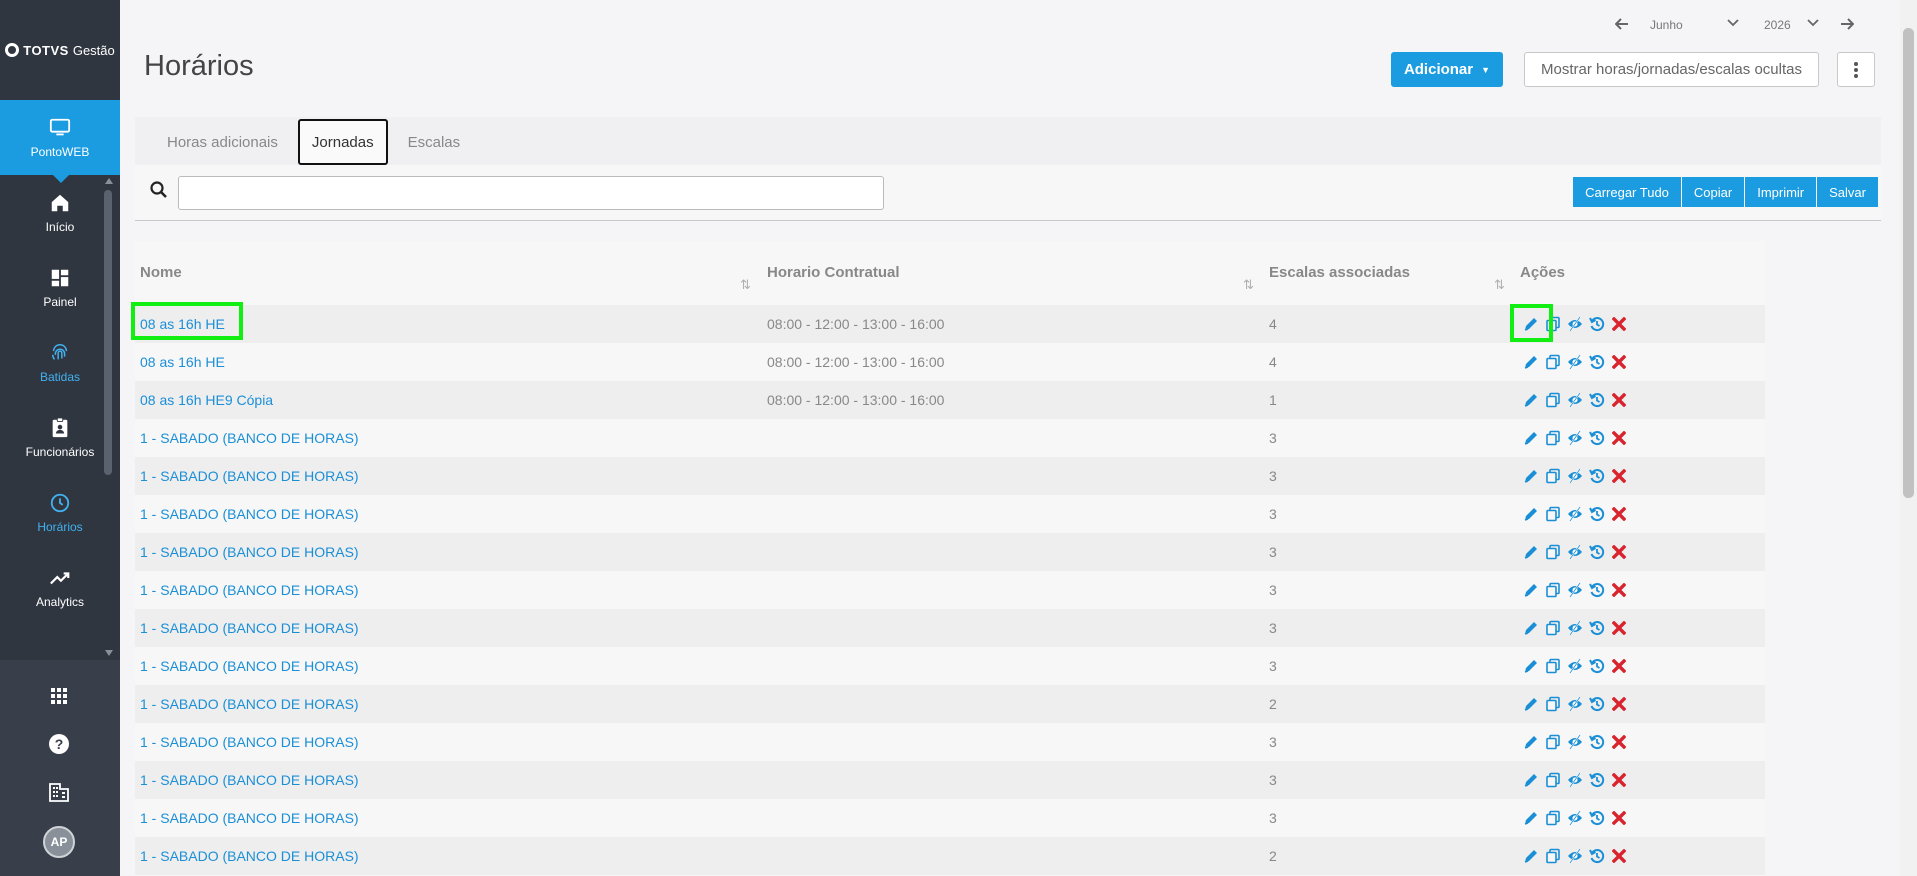 The height and width of the screenshot is (876, 1917). I want to click on page-scrollbar, so click(1908, 438).